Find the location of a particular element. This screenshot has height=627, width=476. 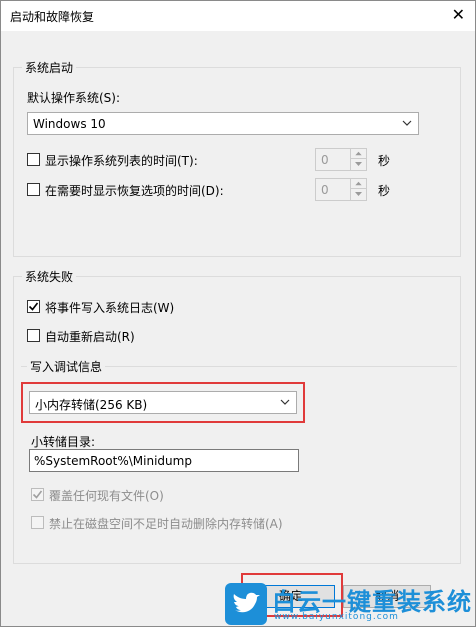

twitter-bird-icon is located at coordinates (246, 604).